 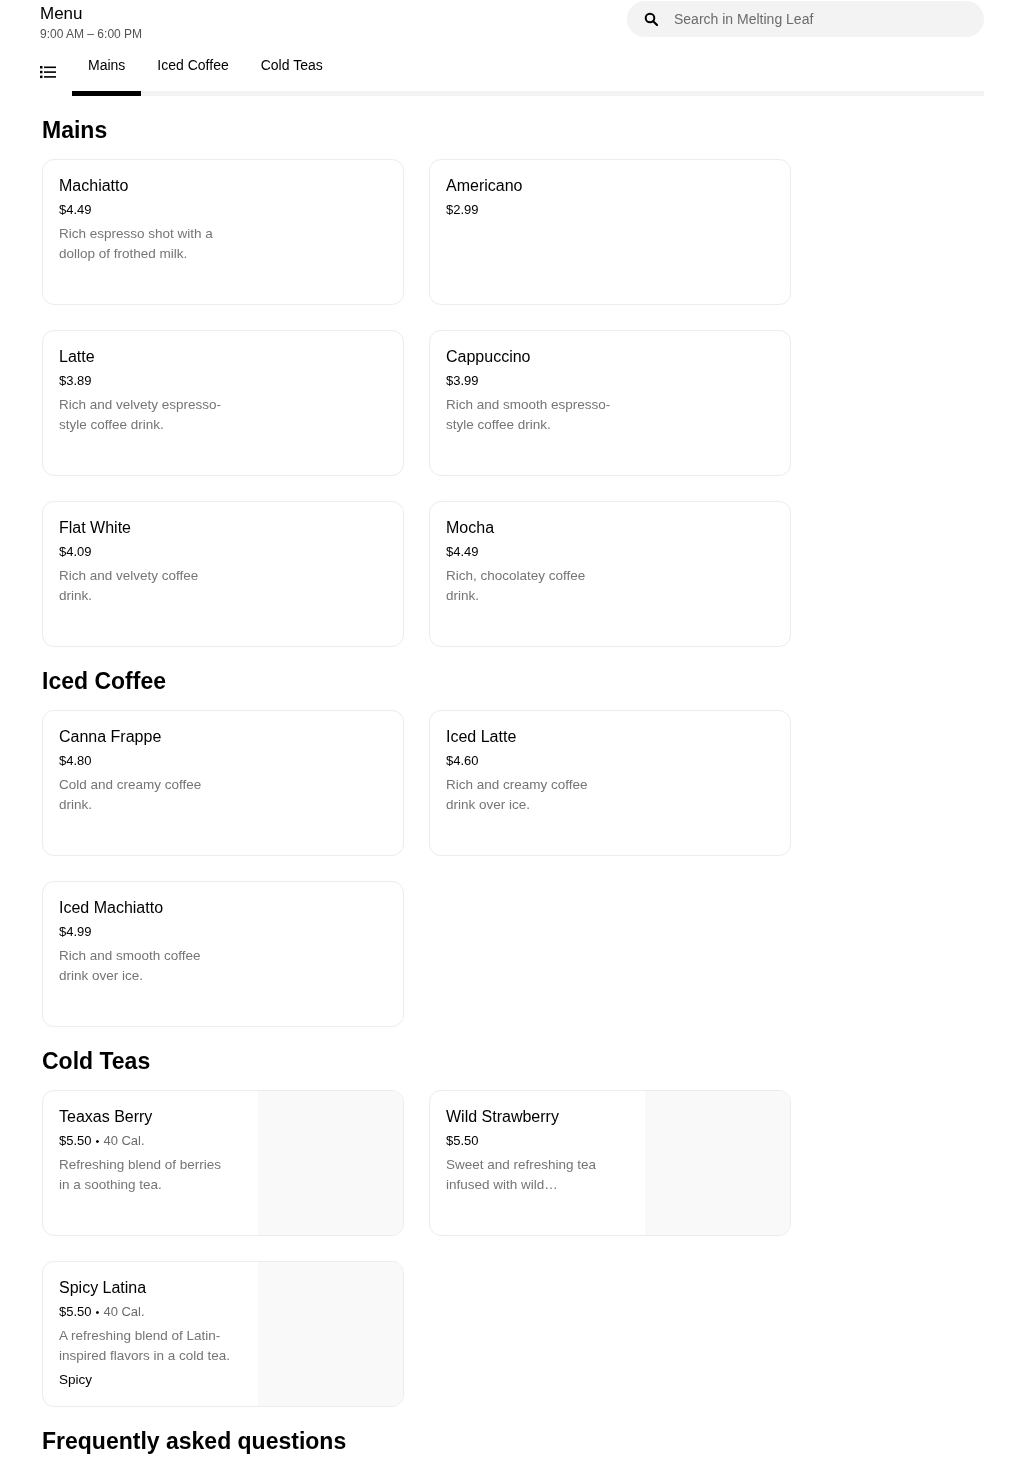 I want to click on item-description: Rich and velvety coffee drink., so click(x=129, y=586).